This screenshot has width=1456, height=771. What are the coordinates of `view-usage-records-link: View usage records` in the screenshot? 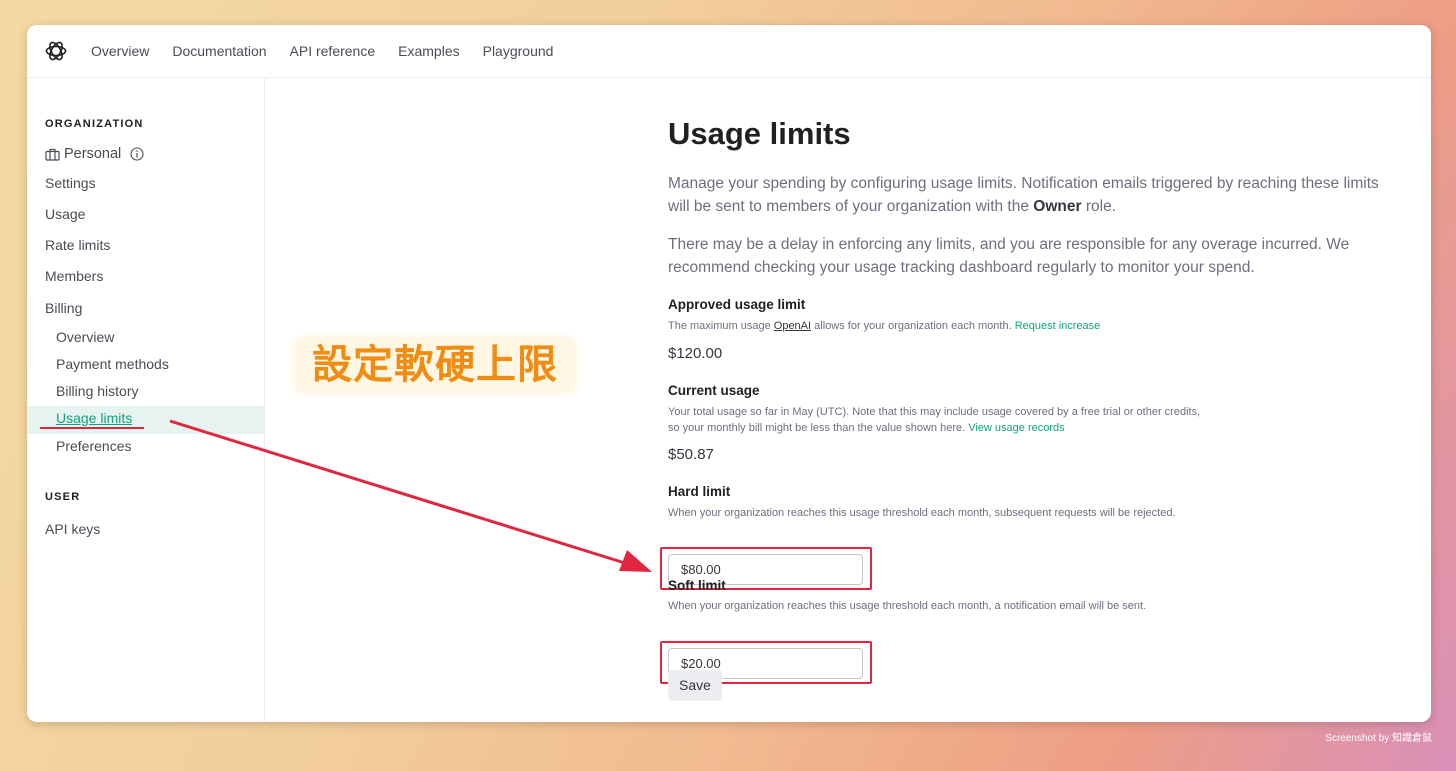 It's located at (1016, 428).